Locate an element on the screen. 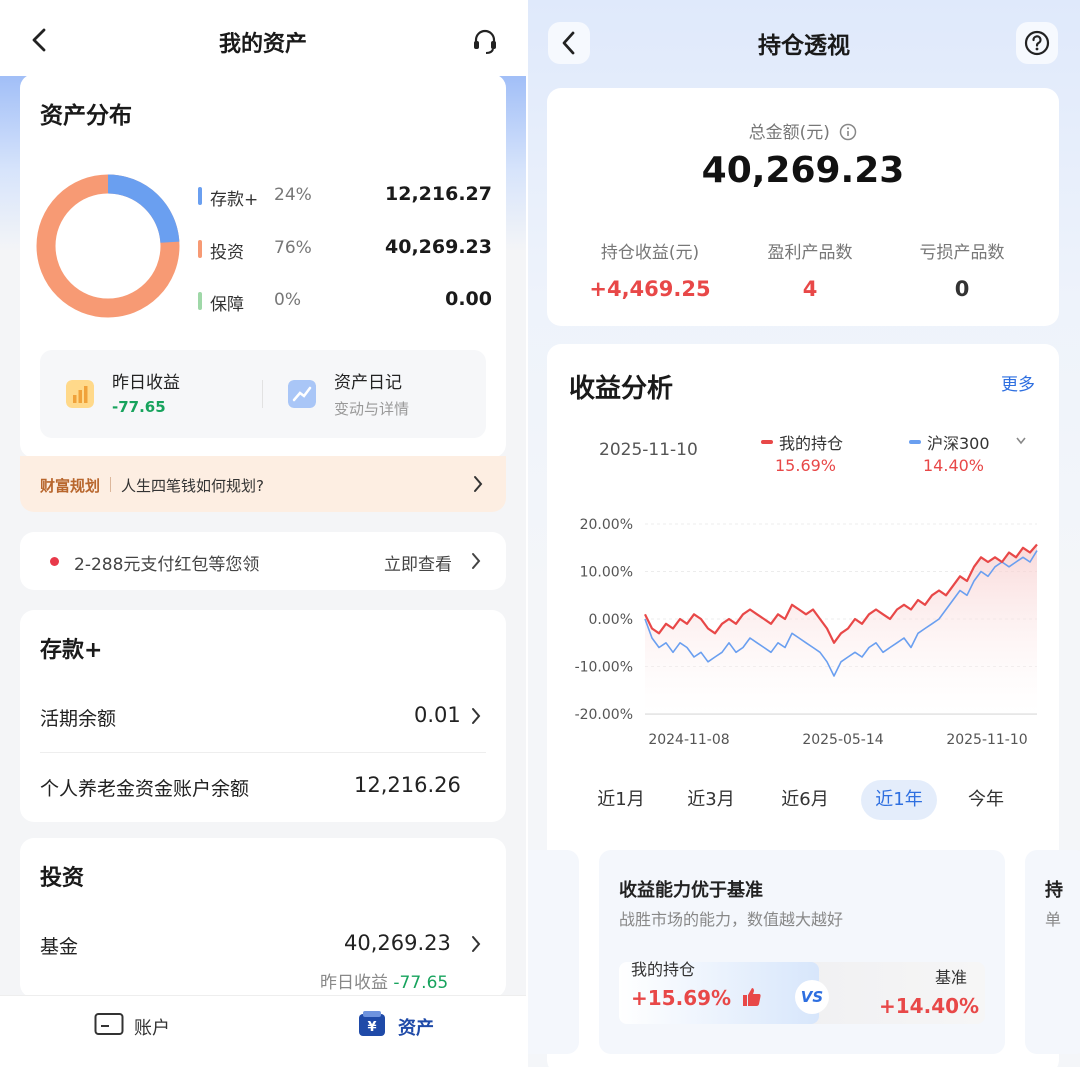 Image resolution: width=1080 pixels, height=1067 pixels. tab-account-label: 账户 is located at coordinates (152, 1028).